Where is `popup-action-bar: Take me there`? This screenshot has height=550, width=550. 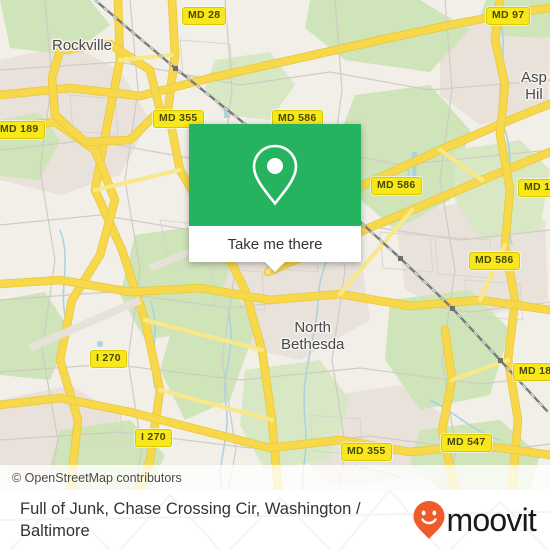
popup-action-bar: Take me there is located at coordinates (275, 249).